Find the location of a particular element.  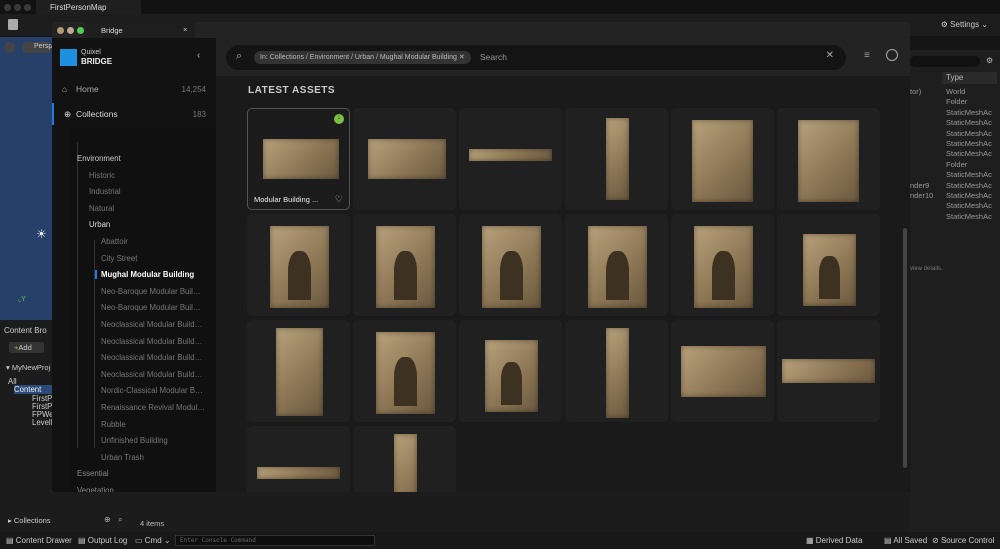

account-icon is located at coordinates (892, 55).